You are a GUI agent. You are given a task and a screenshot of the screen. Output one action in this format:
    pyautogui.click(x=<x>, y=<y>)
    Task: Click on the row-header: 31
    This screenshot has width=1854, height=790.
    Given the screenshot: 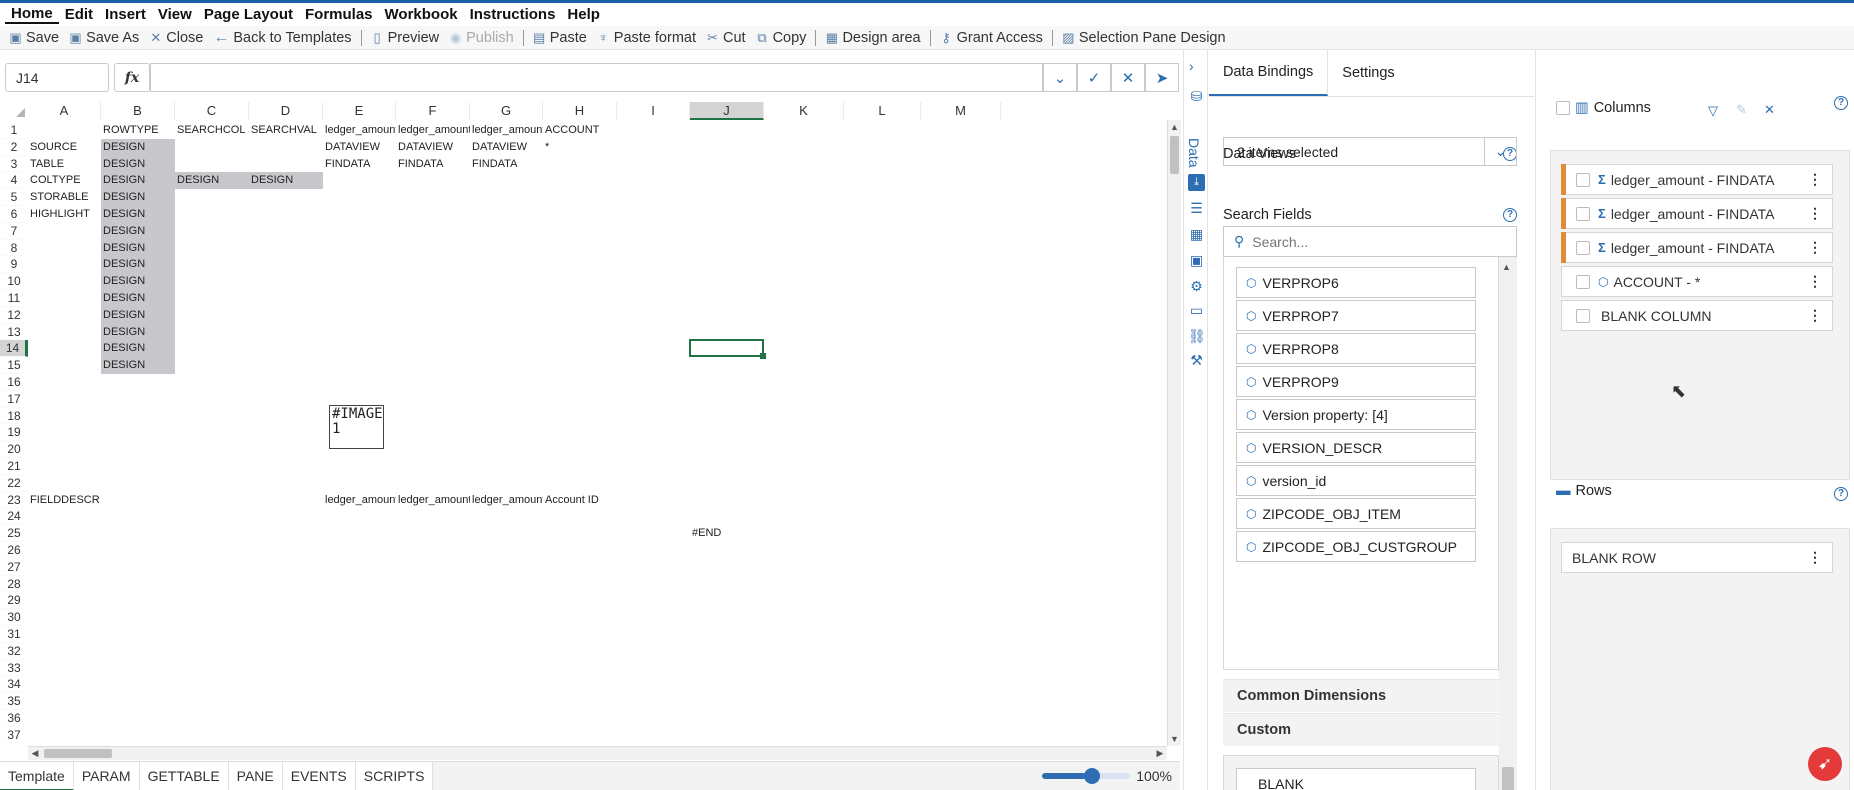 What is the action you would take?
    pyautogui.click(x=14, y=634)
    